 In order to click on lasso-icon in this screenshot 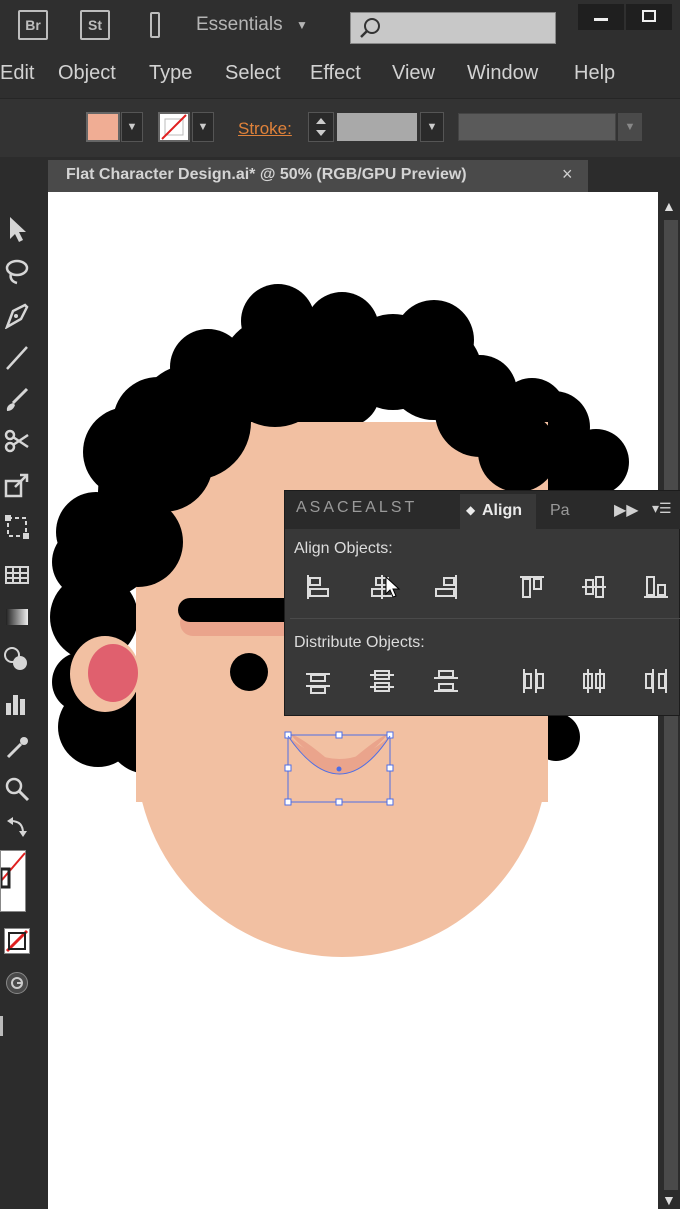, I will do `click(17, 272)`.